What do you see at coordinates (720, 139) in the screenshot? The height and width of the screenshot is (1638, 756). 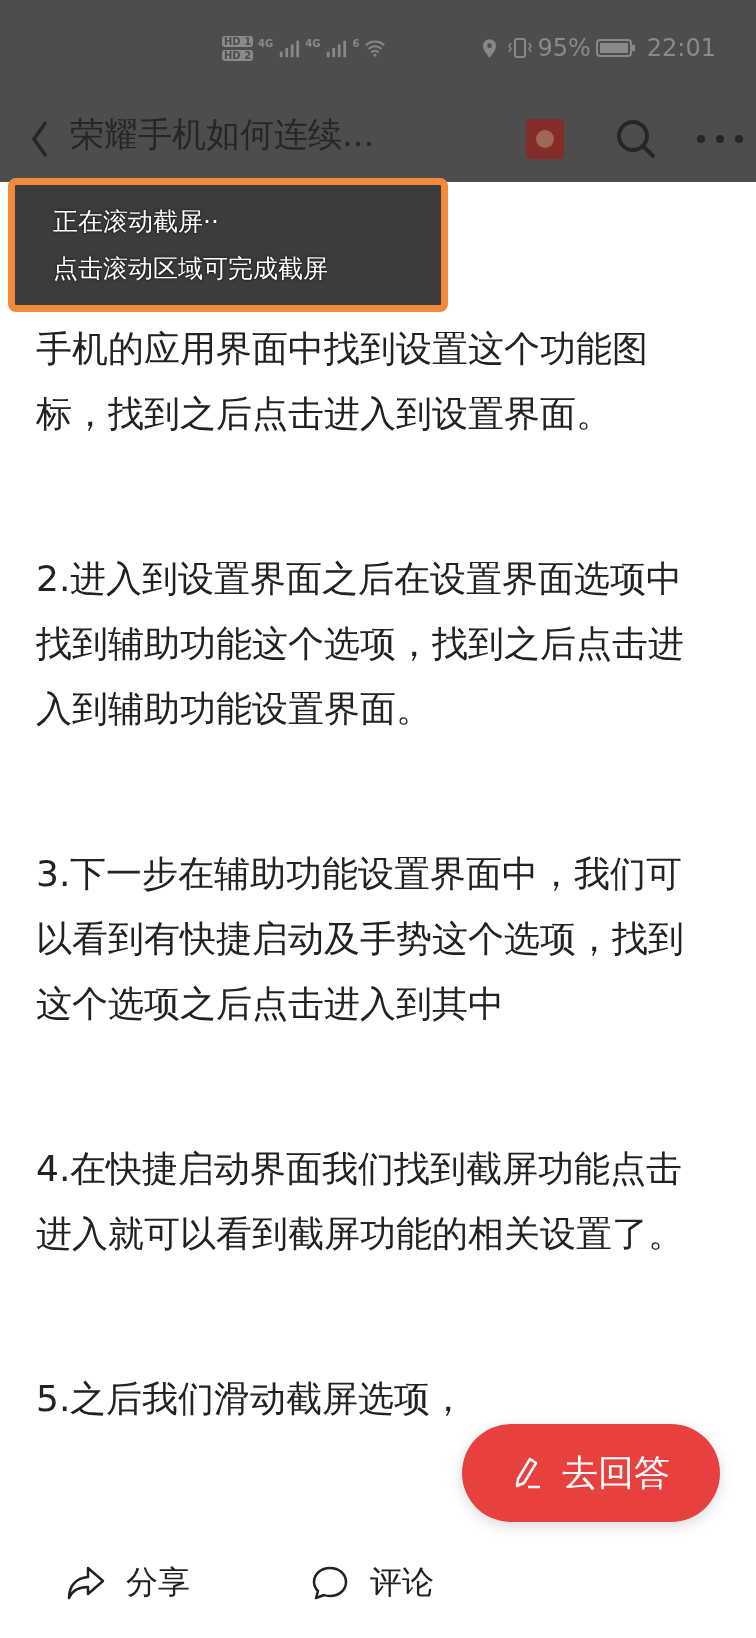 I see `more-icon` at bounding box center [720, 139].